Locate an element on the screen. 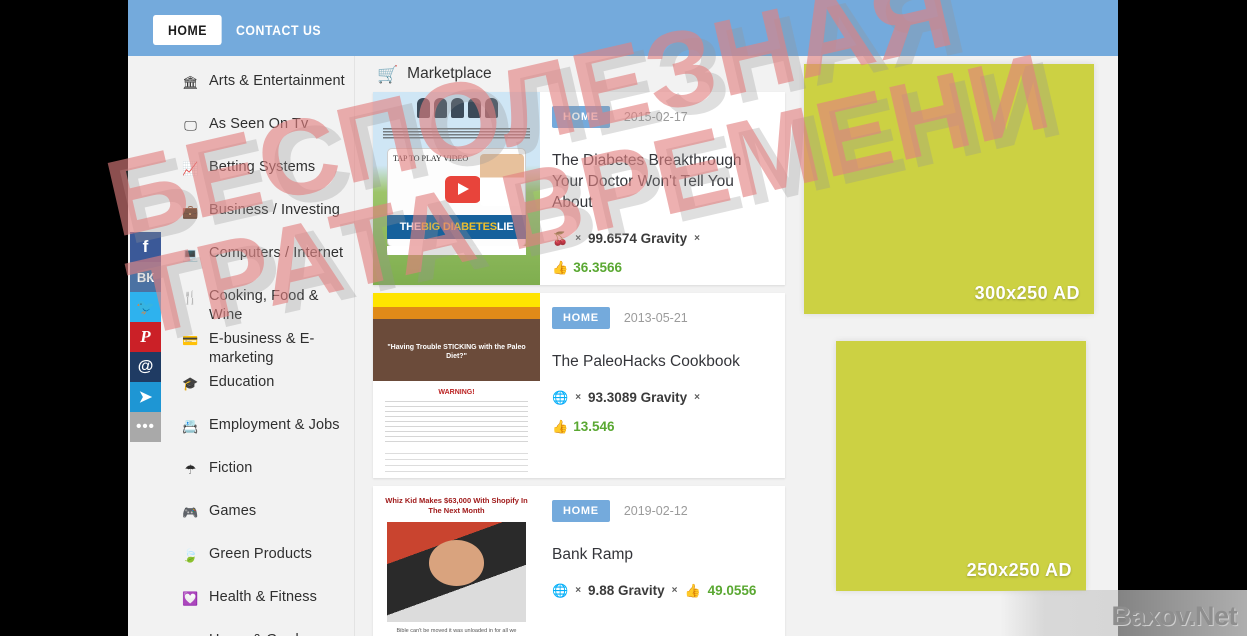 Image resolution: width=1247 pixels, height=636 pixels. sidebar-item-as-seen-on-tv: 🖵 As Seen On Tv is located at coordinates (257, 133).